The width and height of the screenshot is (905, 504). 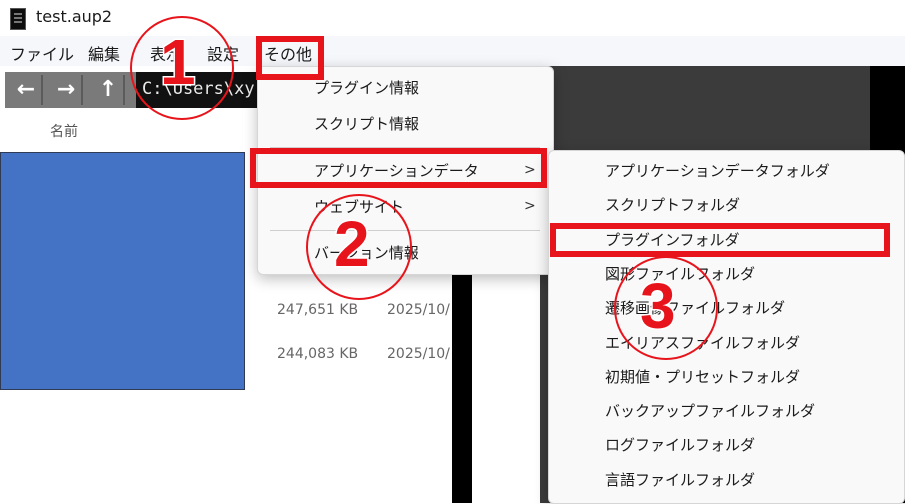 What do you see at coordinates (109, 90) in the screenshot?
I see `up-arrow-icon: ↑` at bounding box center [109, 90].